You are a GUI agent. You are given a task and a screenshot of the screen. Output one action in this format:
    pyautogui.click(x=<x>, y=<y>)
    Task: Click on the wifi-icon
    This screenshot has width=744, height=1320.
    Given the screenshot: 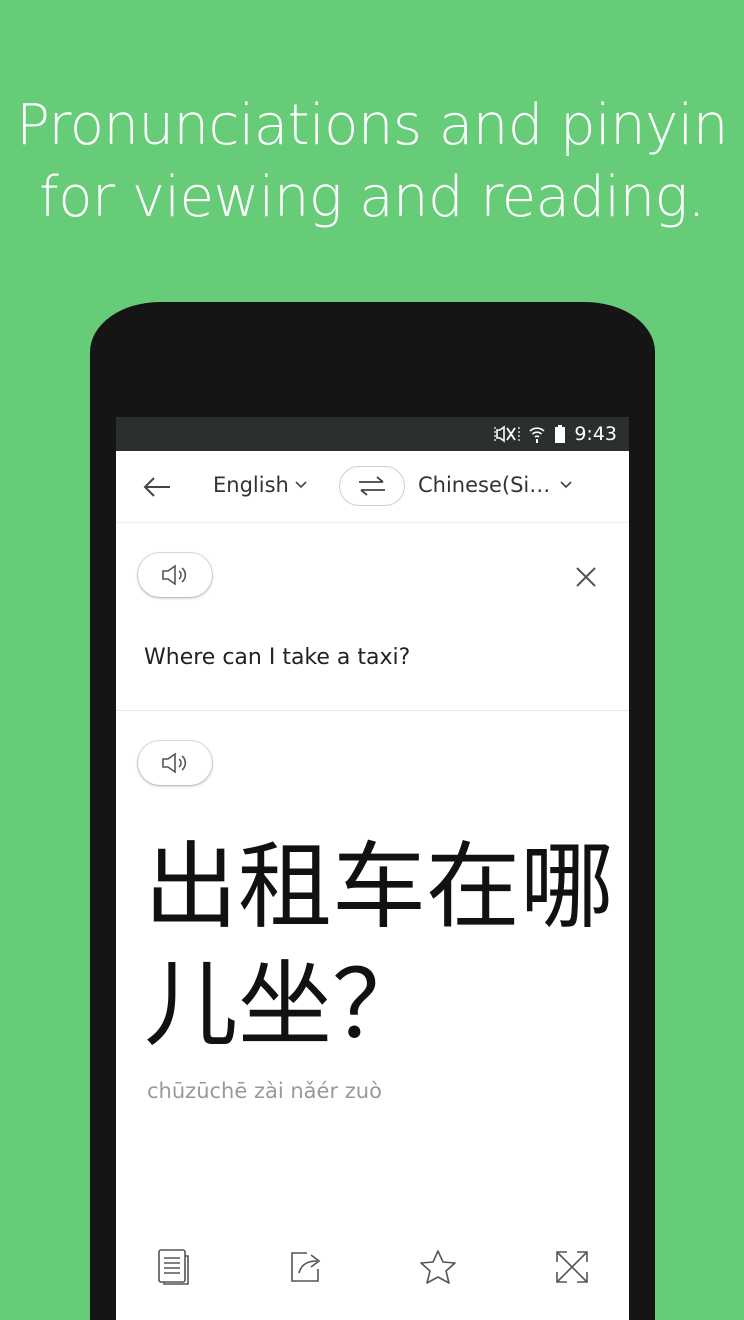 What is the action you would take?
    pyautogui.click(x=537, y=434)
    